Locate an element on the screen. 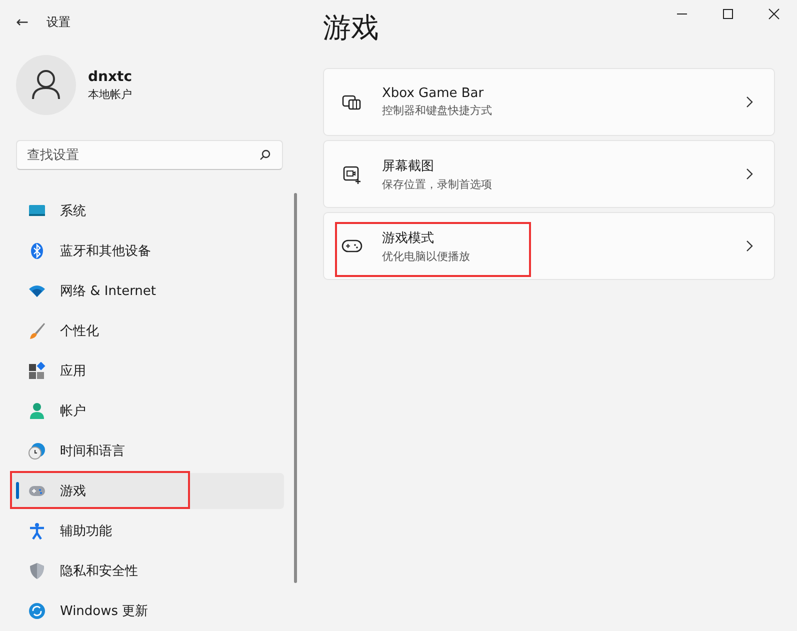 This screenshot has height=631, width=797. user-name: dnxtc is located at coordinates (110, 76).